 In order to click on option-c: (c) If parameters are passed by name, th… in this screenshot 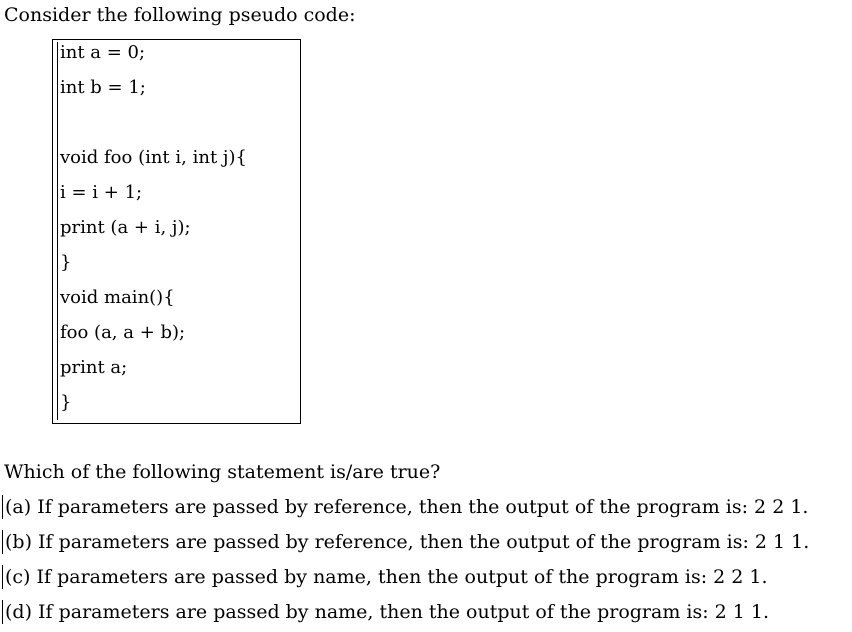, I will do `click(385, 577)`.